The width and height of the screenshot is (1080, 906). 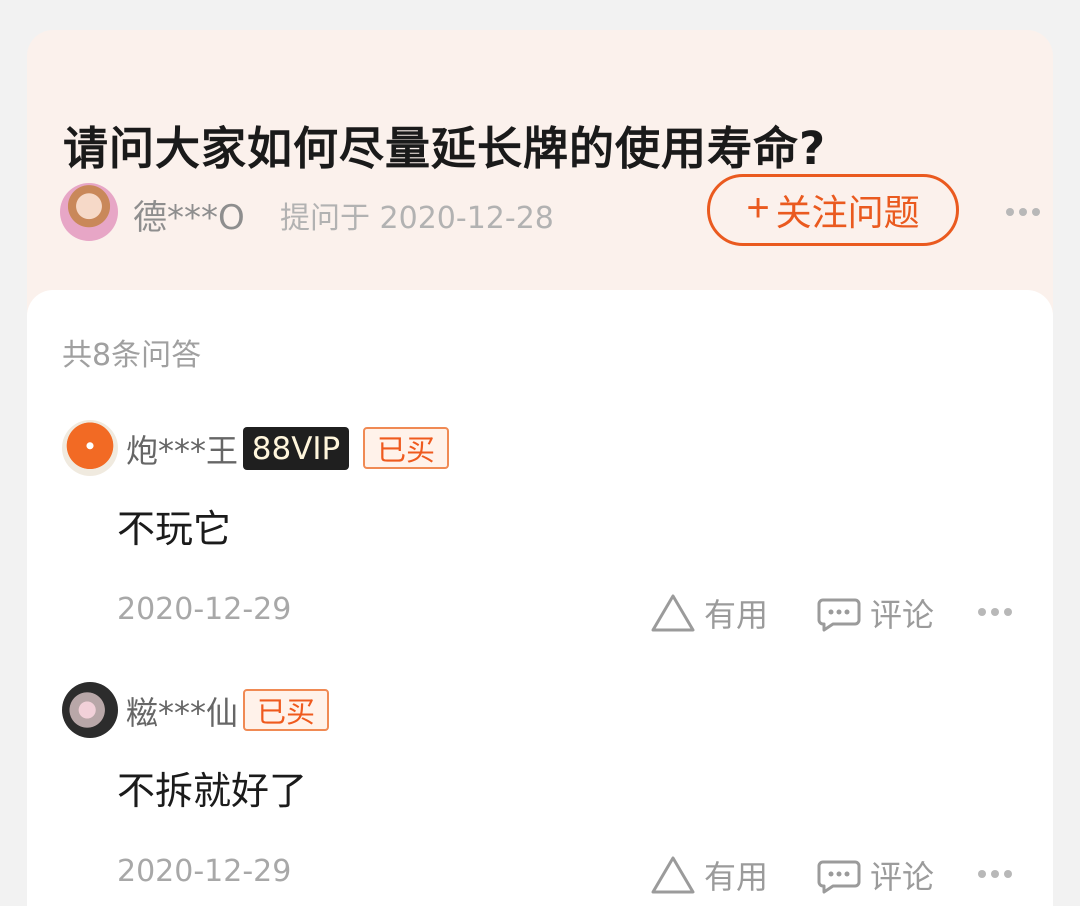 What do you see at coordinates (182, 449) in the screenshot?
I see `answerer-name: 炮***王` at bounding box center [182, 449].